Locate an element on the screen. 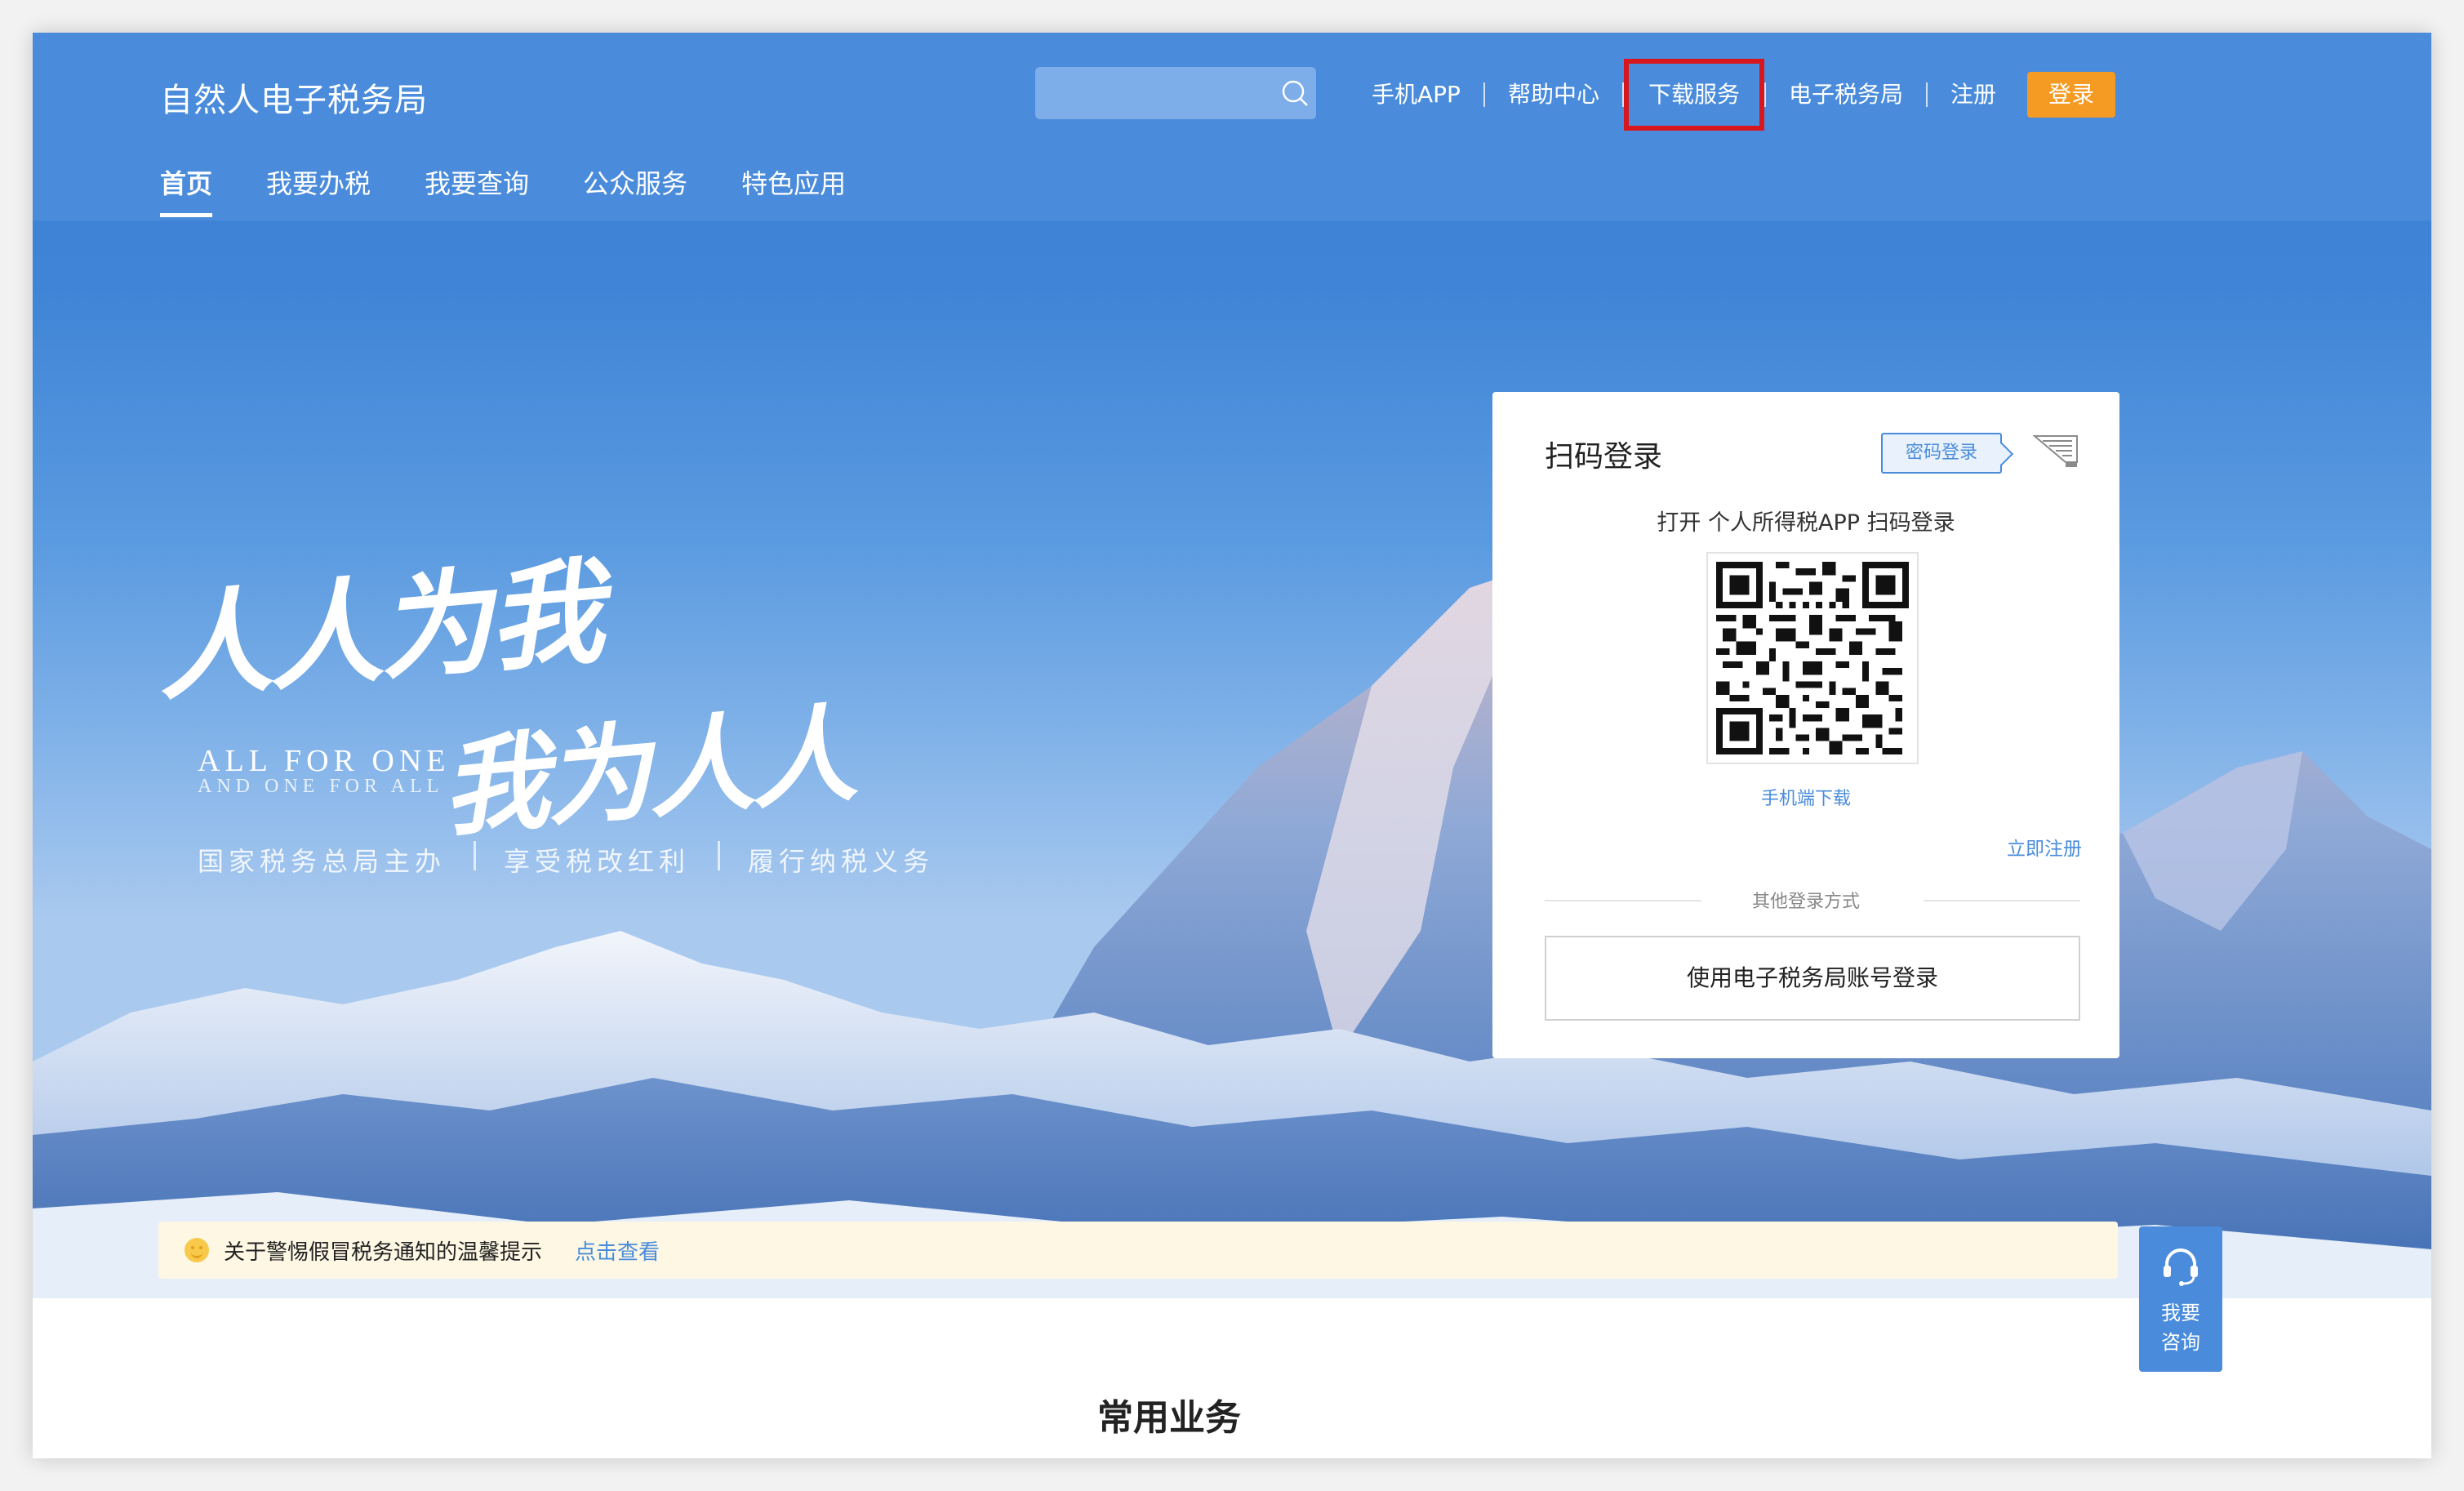  tab-featured-apps: 特色应用 is located at coordinates (794, 189).